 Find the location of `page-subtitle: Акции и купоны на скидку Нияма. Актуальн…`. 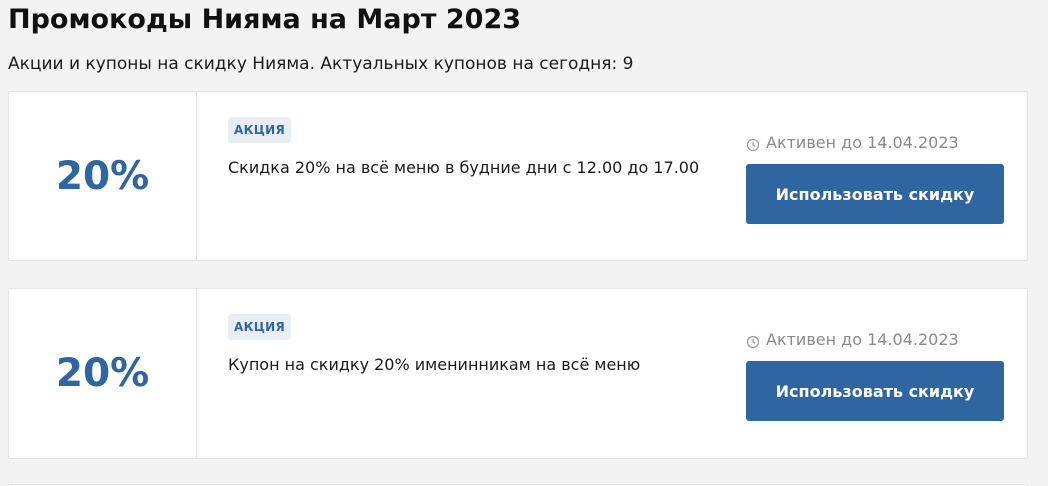

page-subtitle: Акции и купоны на скидку Нияма. Актуальн… is located at coordinates (321, 64).